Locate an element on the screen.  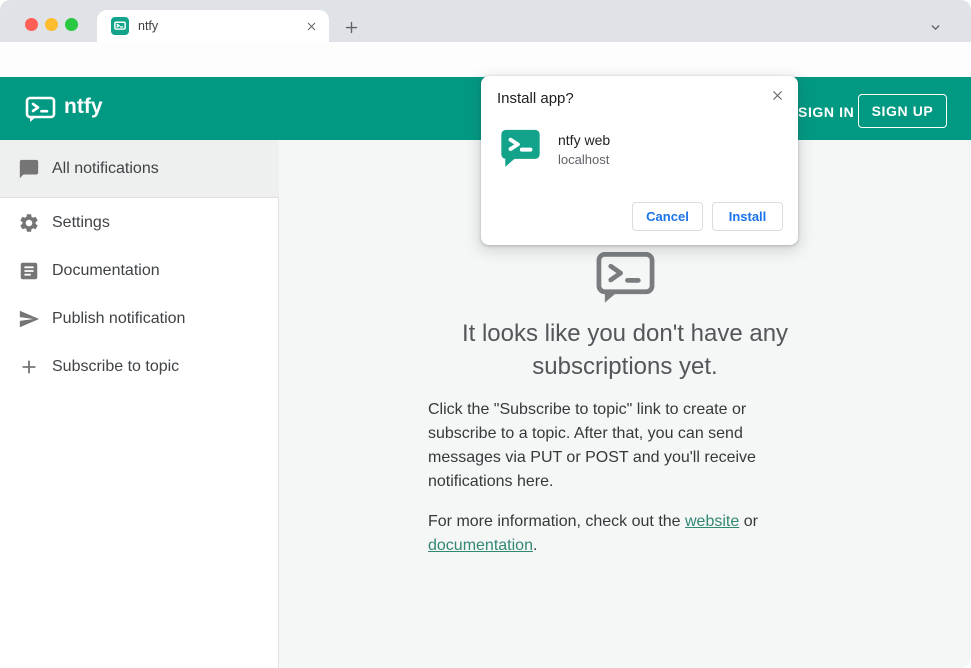
install-button: Install is located at coordinates (747, 216).